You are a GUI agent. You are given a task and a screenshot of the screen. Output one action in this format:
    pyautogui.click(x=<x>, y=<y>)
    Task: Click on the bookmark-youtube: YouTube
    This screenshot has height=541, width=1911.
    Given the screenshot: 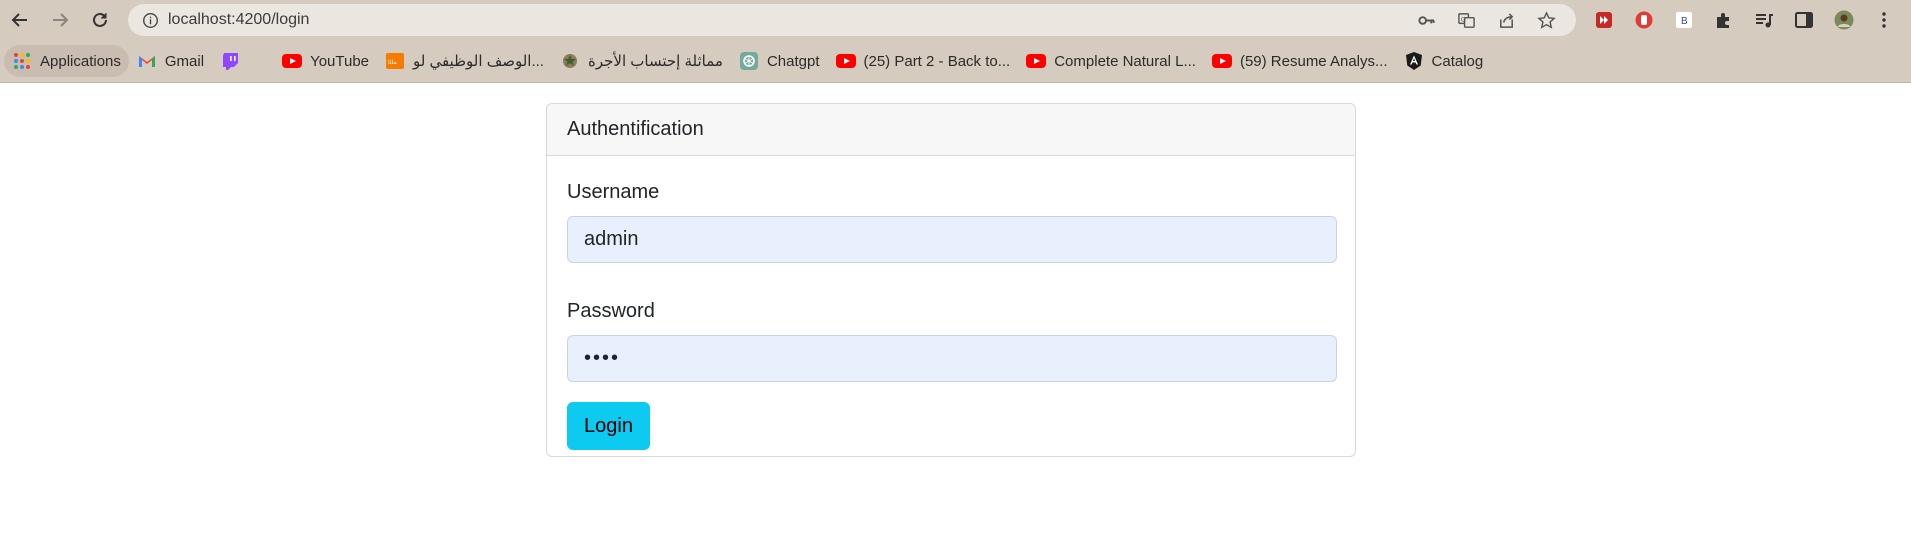 What is the action you would take?
    pyautogui.click(x=325, y=61)
    